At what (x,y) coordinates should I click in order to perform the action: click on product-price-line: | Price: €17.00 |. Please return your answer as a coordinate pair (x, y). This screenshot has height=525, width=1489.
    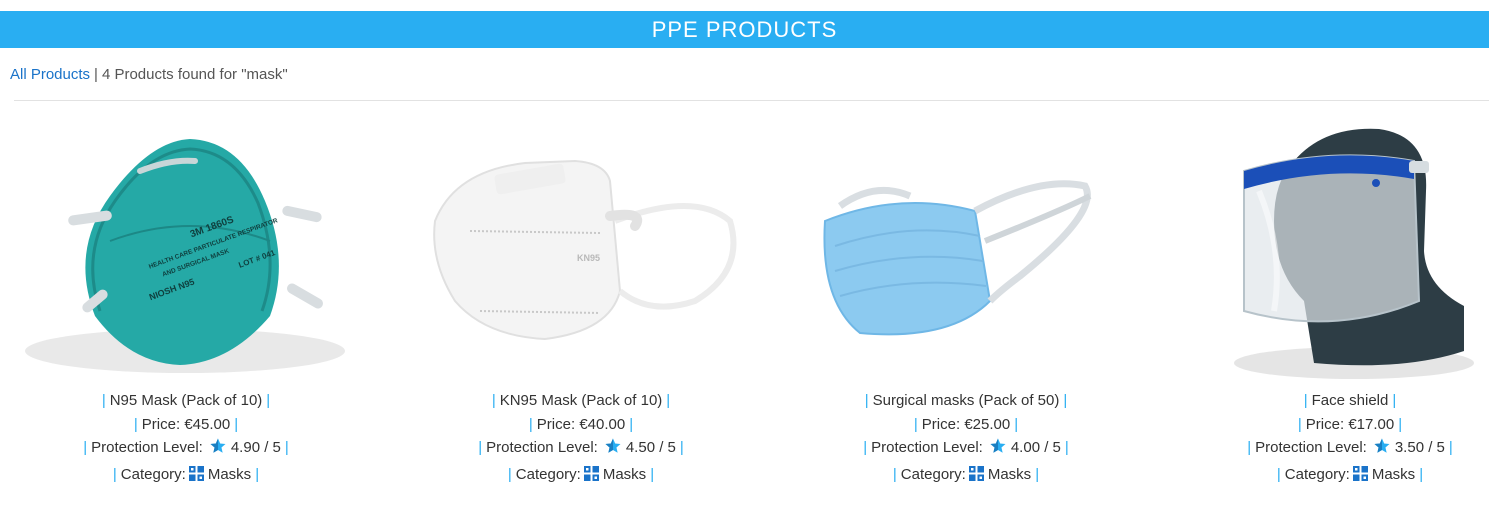
    Looking at the image, I should click on (1350, 424).